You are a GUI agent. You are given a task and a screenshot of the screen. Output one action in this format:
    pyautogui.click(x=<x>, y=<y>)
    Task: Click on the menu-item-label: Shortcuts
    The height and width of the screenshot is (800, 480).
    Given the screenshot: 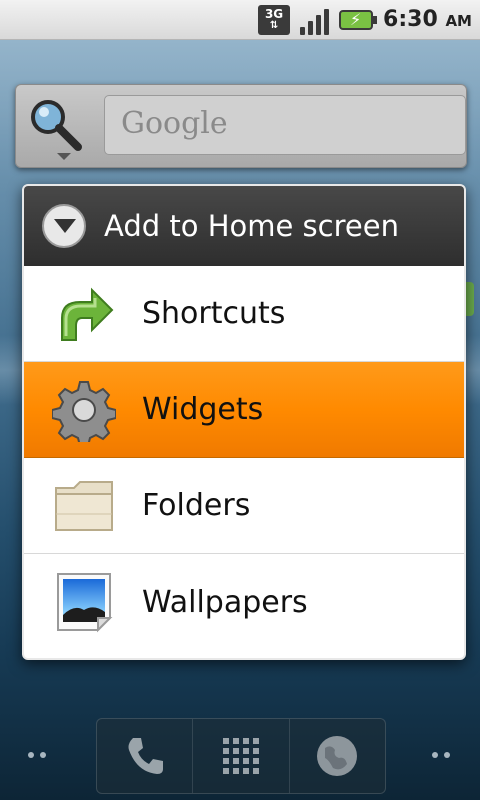 What is the action you would take?
    pyautogui.click(x=214, y=313)
    